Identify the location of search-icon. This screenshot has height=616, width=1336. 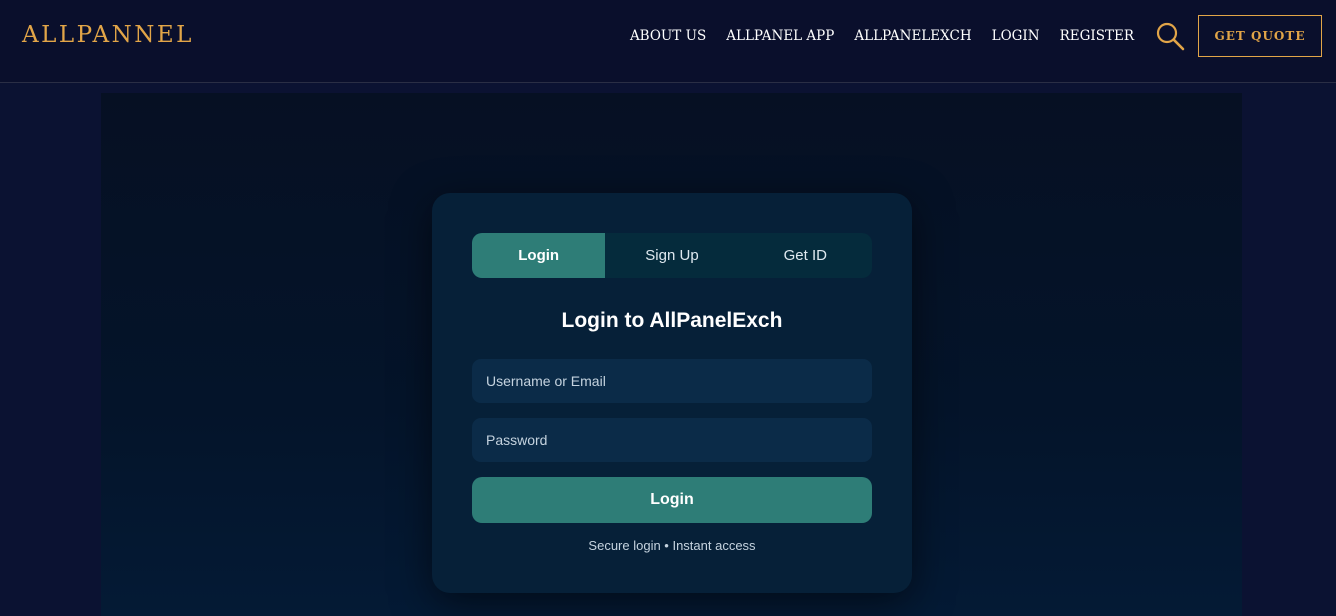
(1170, 36).